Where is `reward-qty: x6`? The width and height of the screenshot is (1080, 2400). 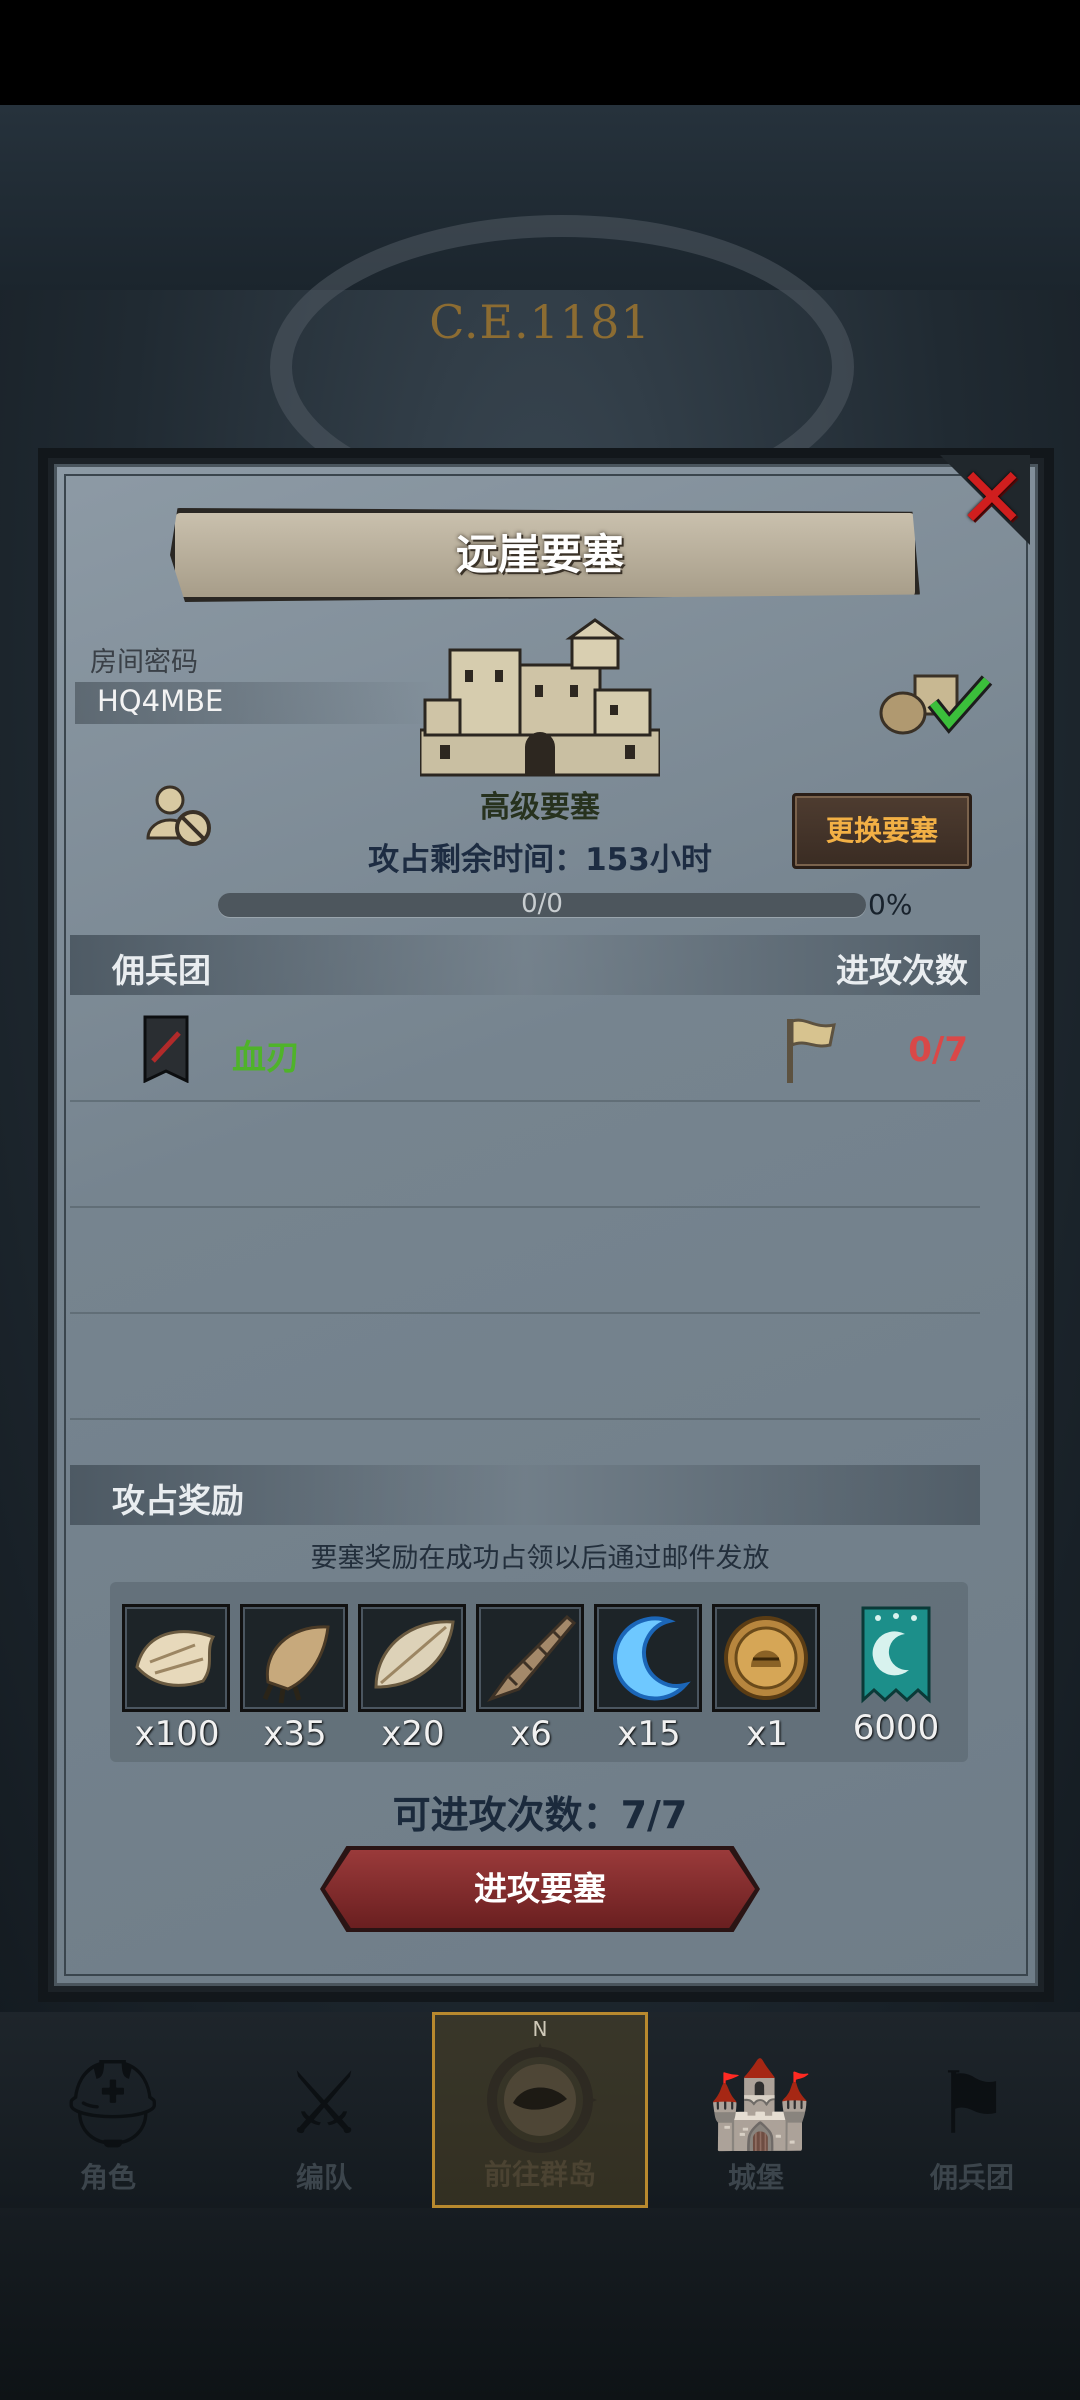
reward-qty: x6 is located at coordinates (531, 1734).